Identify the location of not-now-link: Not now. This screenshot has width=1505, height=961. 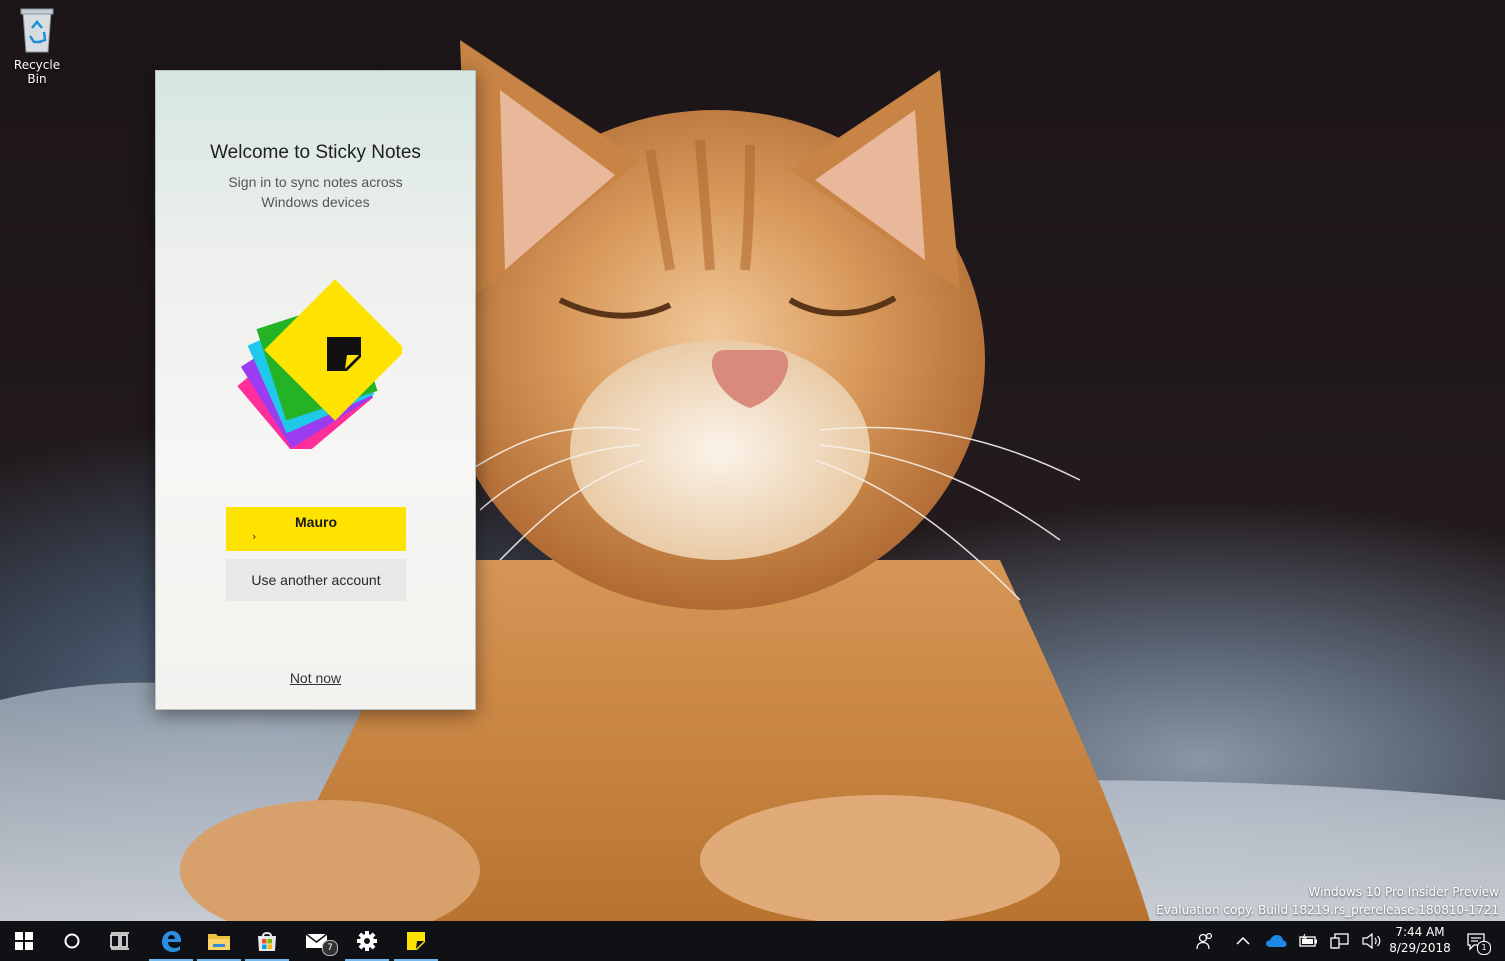
(315, 678).